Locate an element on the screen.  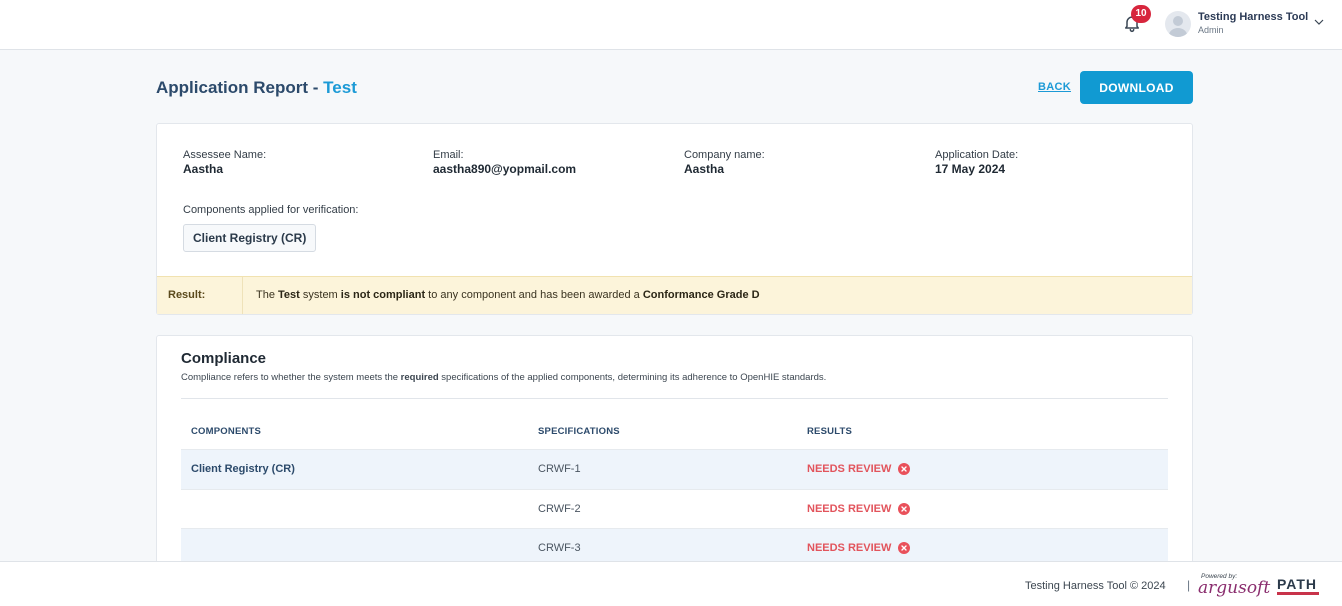
result-text-part2: system is located at coordinates (320, 295).